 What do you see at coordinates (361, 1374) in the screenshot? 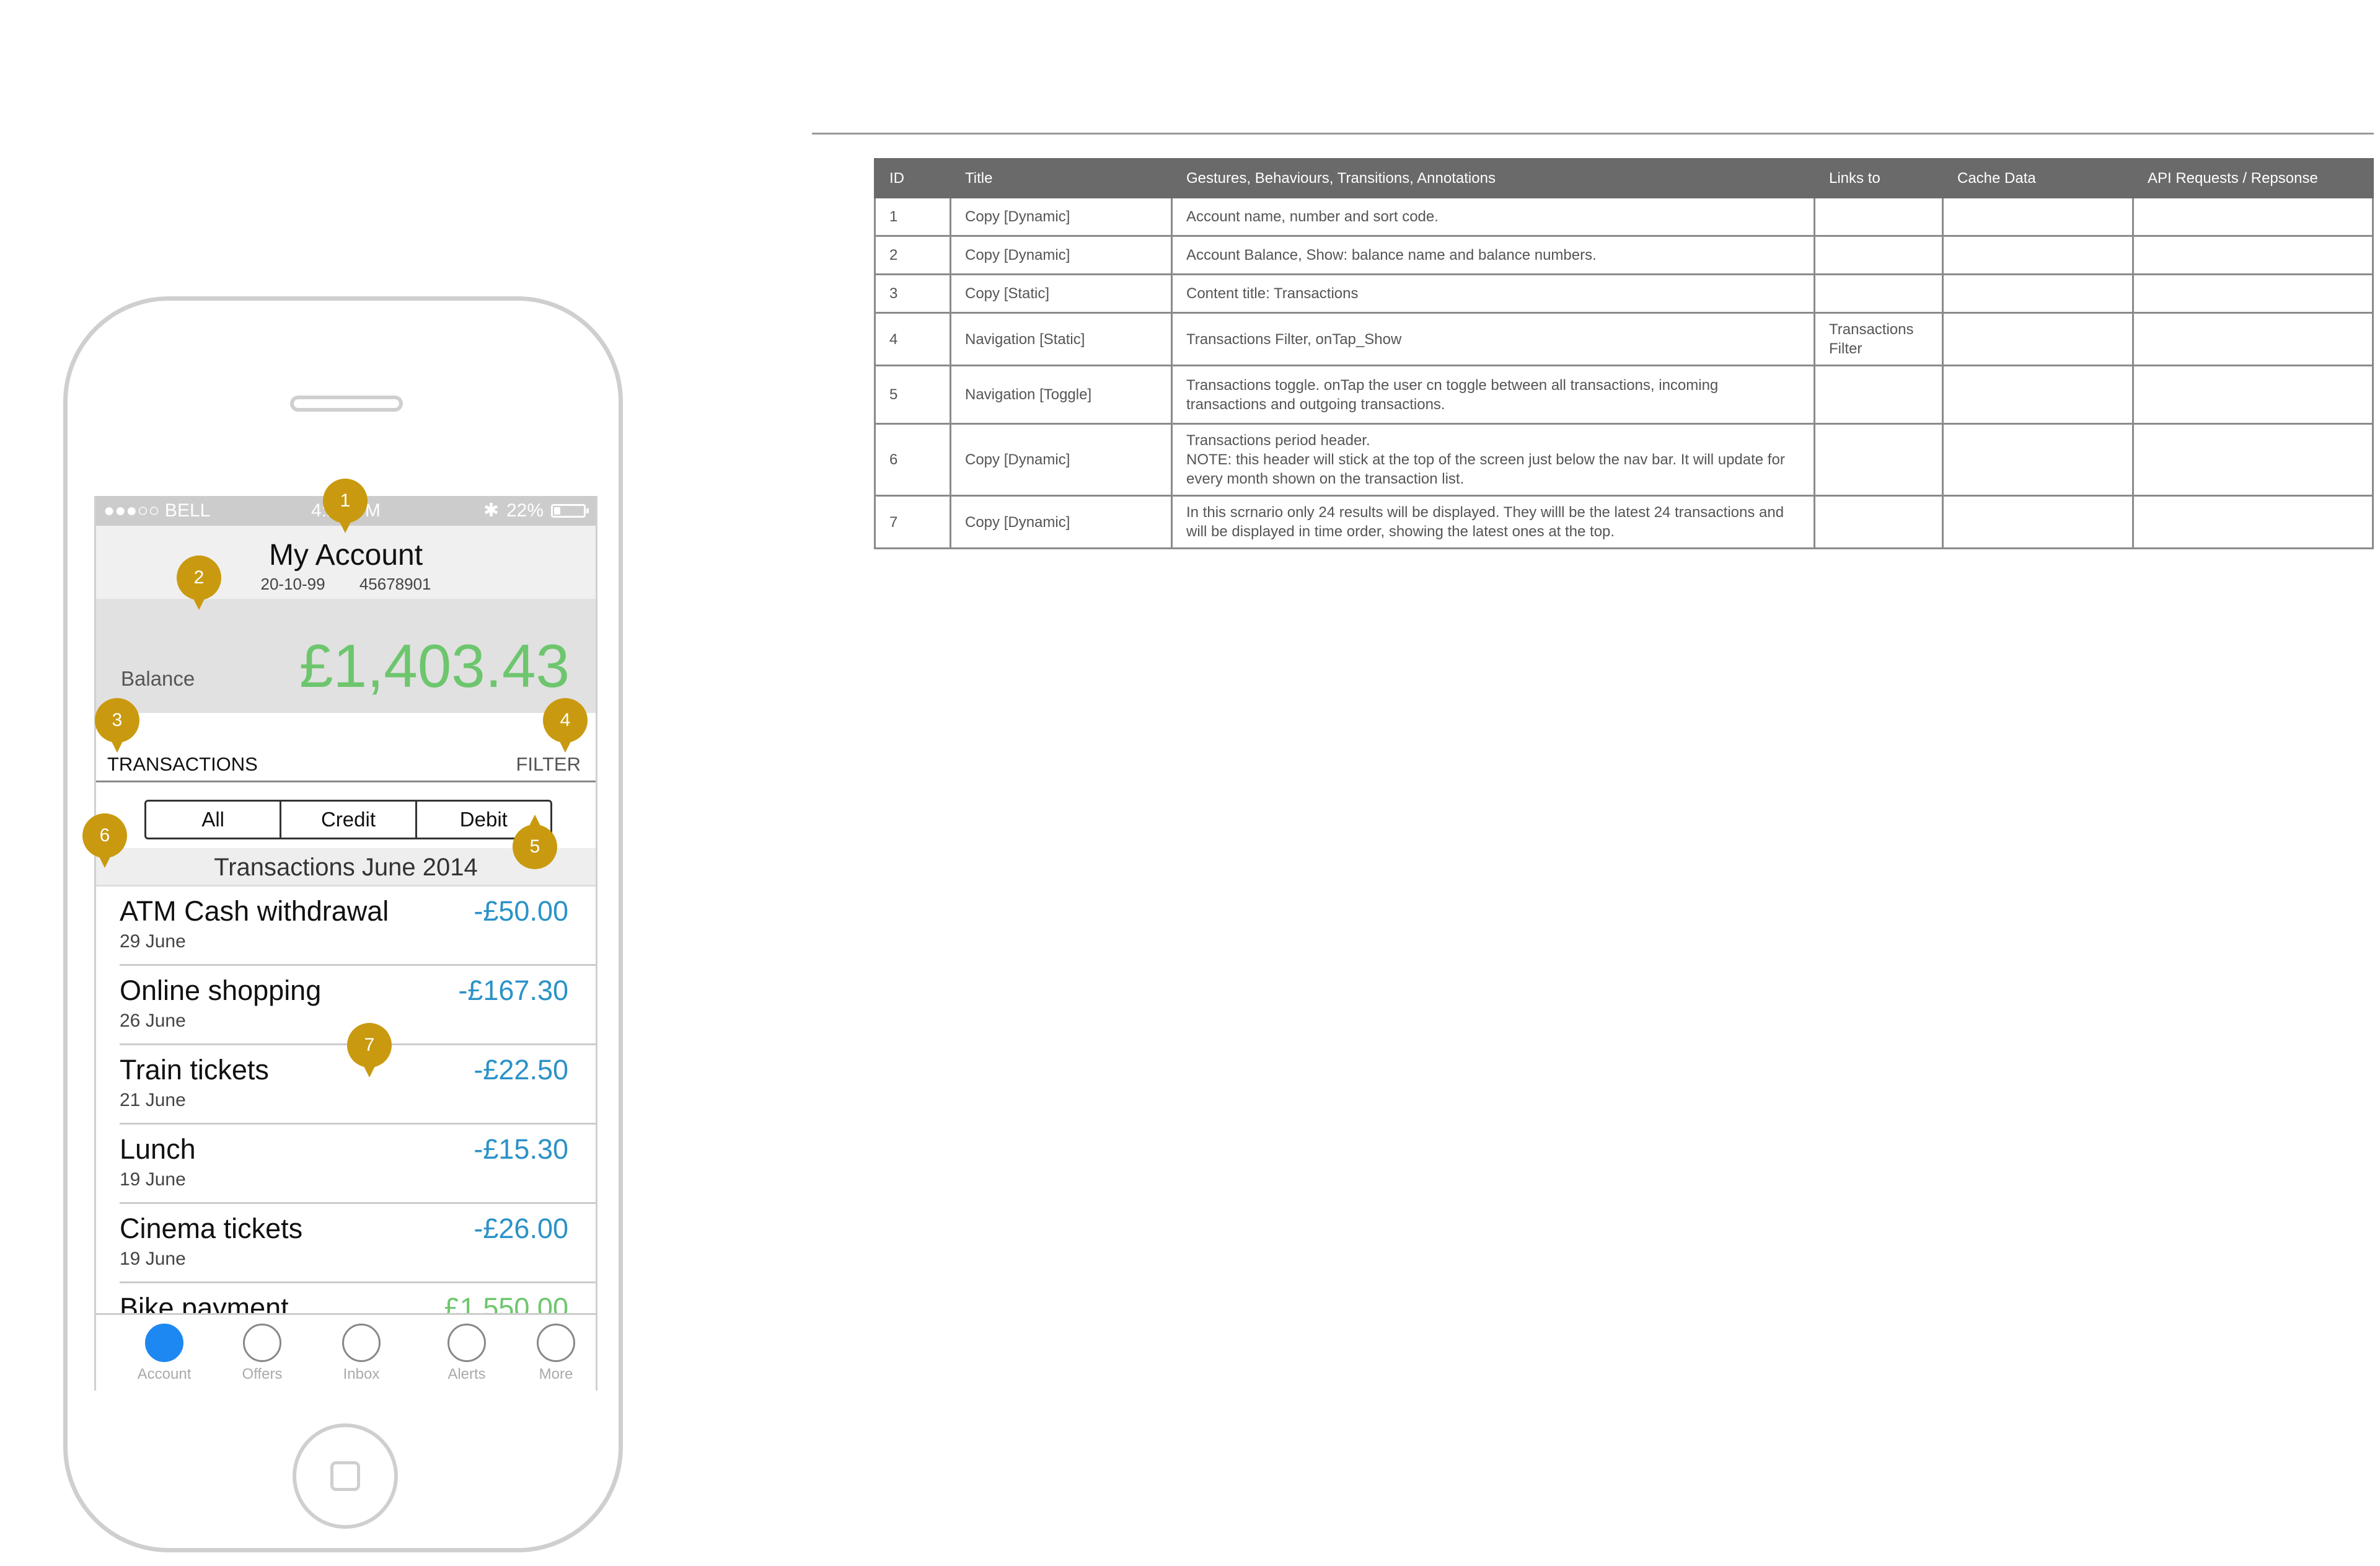
I see `tab-label: Inbox` at bounding box center [361, 1374].